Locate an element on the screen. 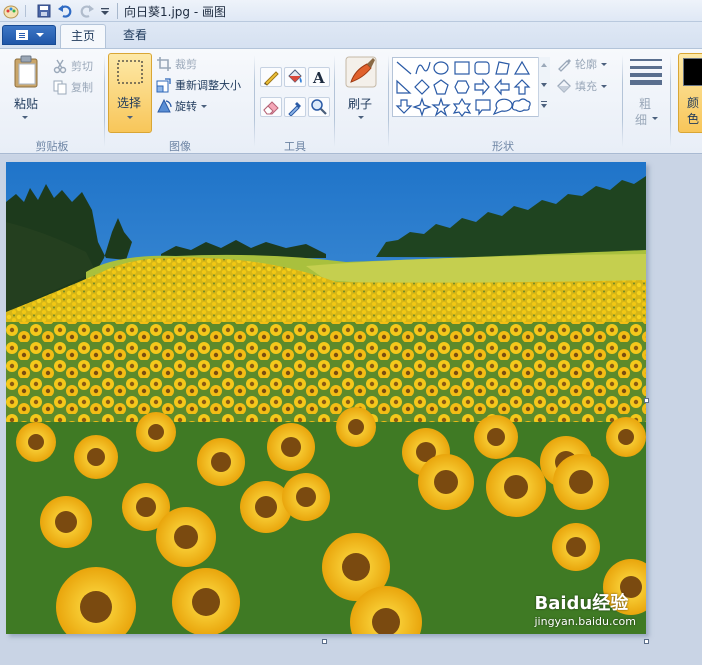 The width and height of the screenshot is (702, 665). size-dropdown-icon is located at coordinates (655, 118).